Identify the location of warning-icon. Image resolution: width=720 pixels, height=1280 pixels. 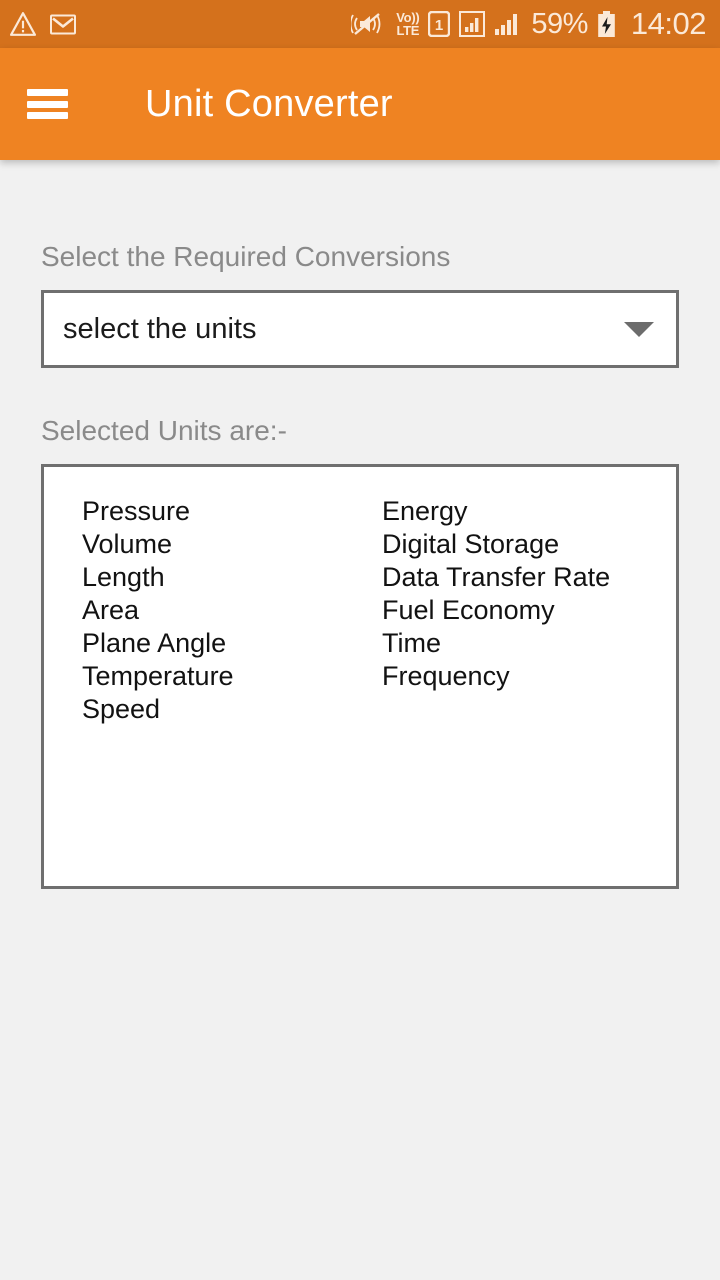
(23, 24).